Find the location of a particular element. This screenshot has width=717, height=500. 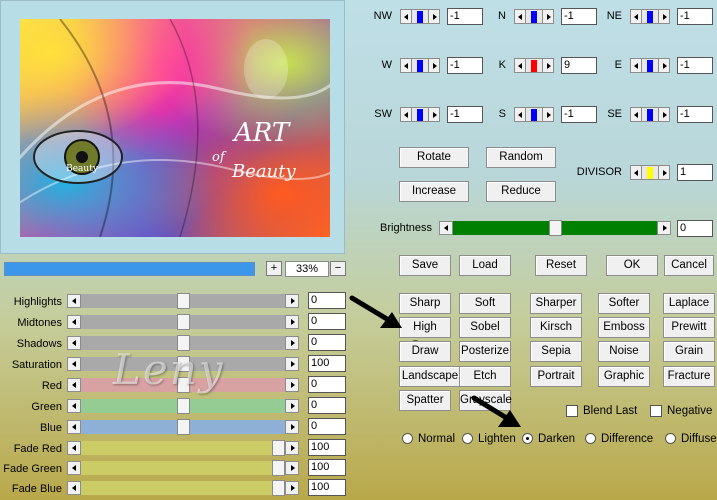

annotation-arrows is located at coordinates (435, 361).